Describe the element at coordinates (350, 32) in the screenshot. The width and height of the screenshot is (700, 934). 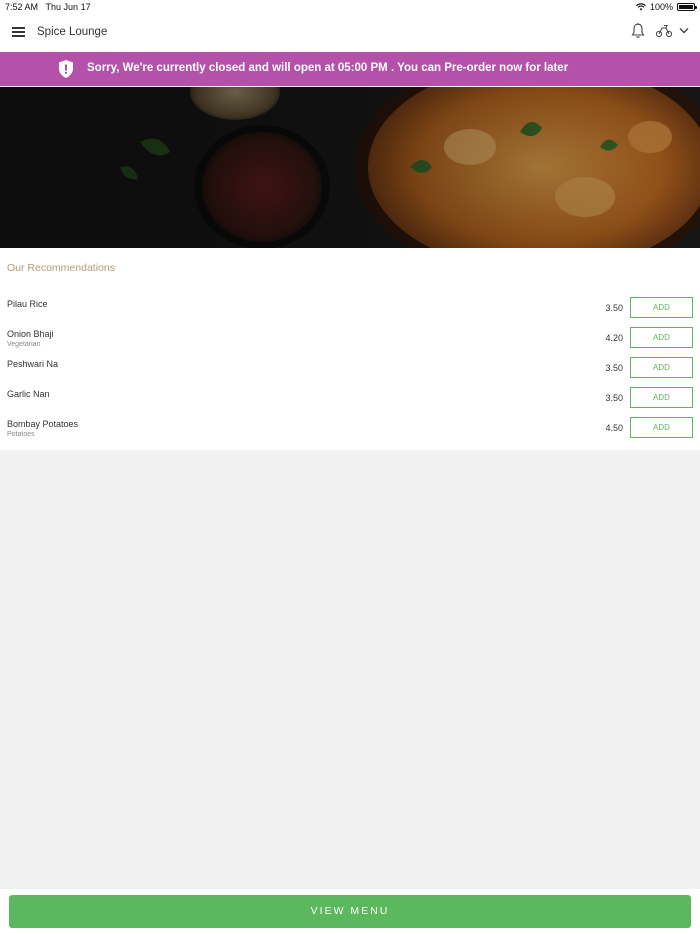
I see `app-header: Spice Lounge` at that location.